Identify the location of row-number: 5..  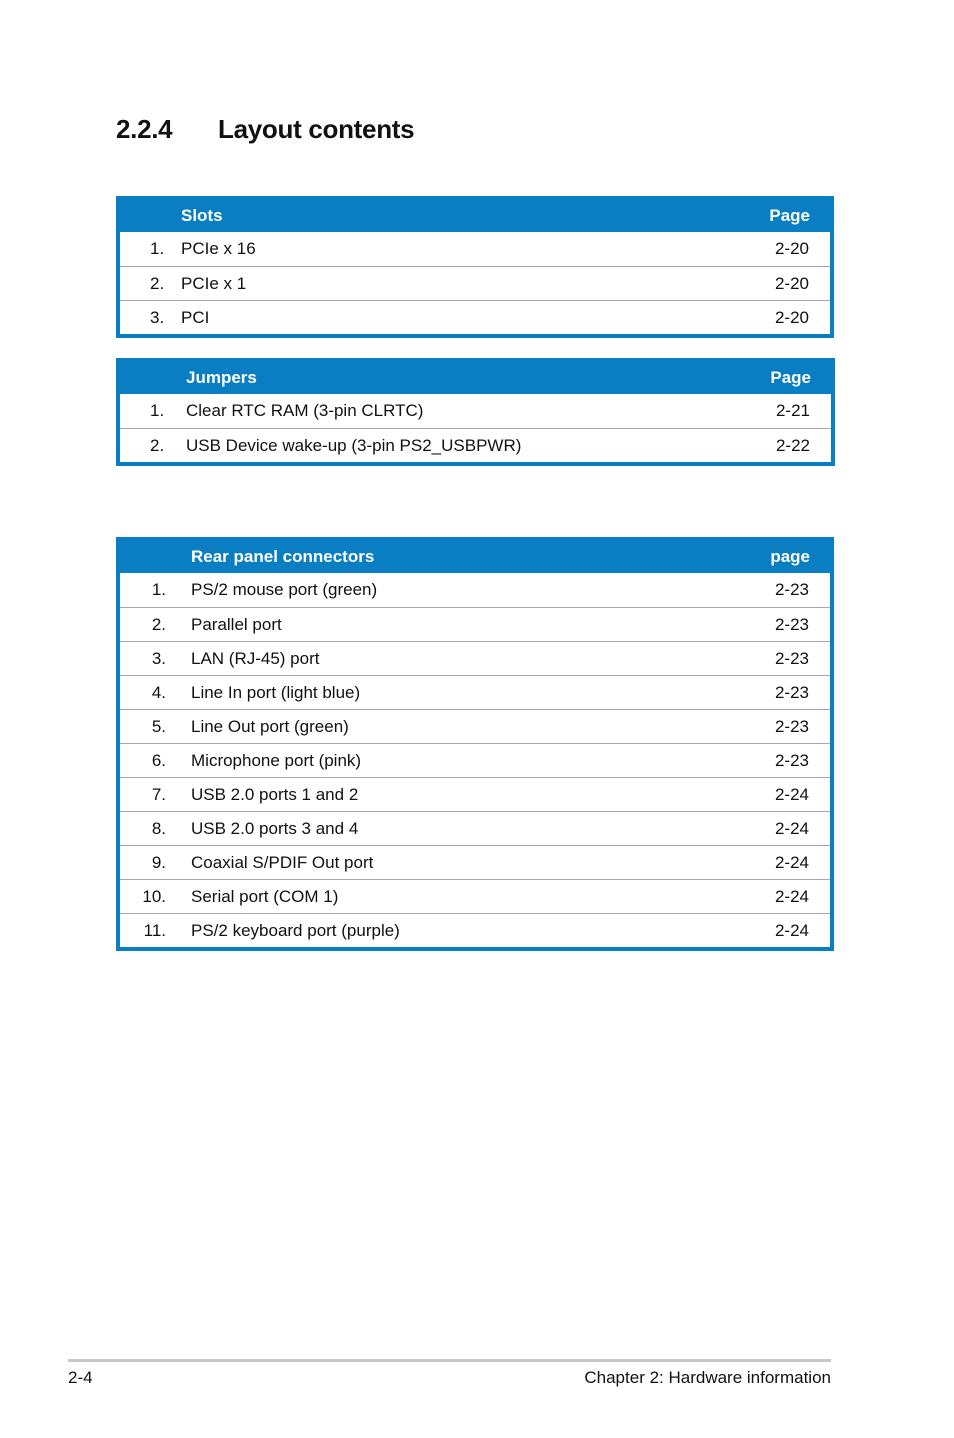
(158, 726).